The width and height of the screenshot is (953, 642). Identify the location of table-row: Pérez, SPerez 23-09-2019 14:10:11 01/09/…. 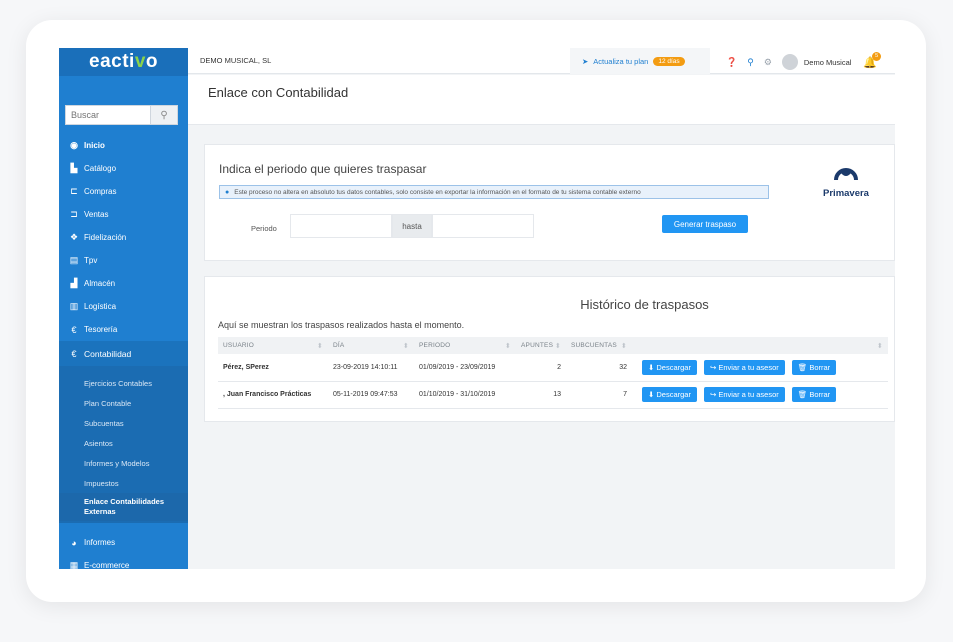
(553, 368).